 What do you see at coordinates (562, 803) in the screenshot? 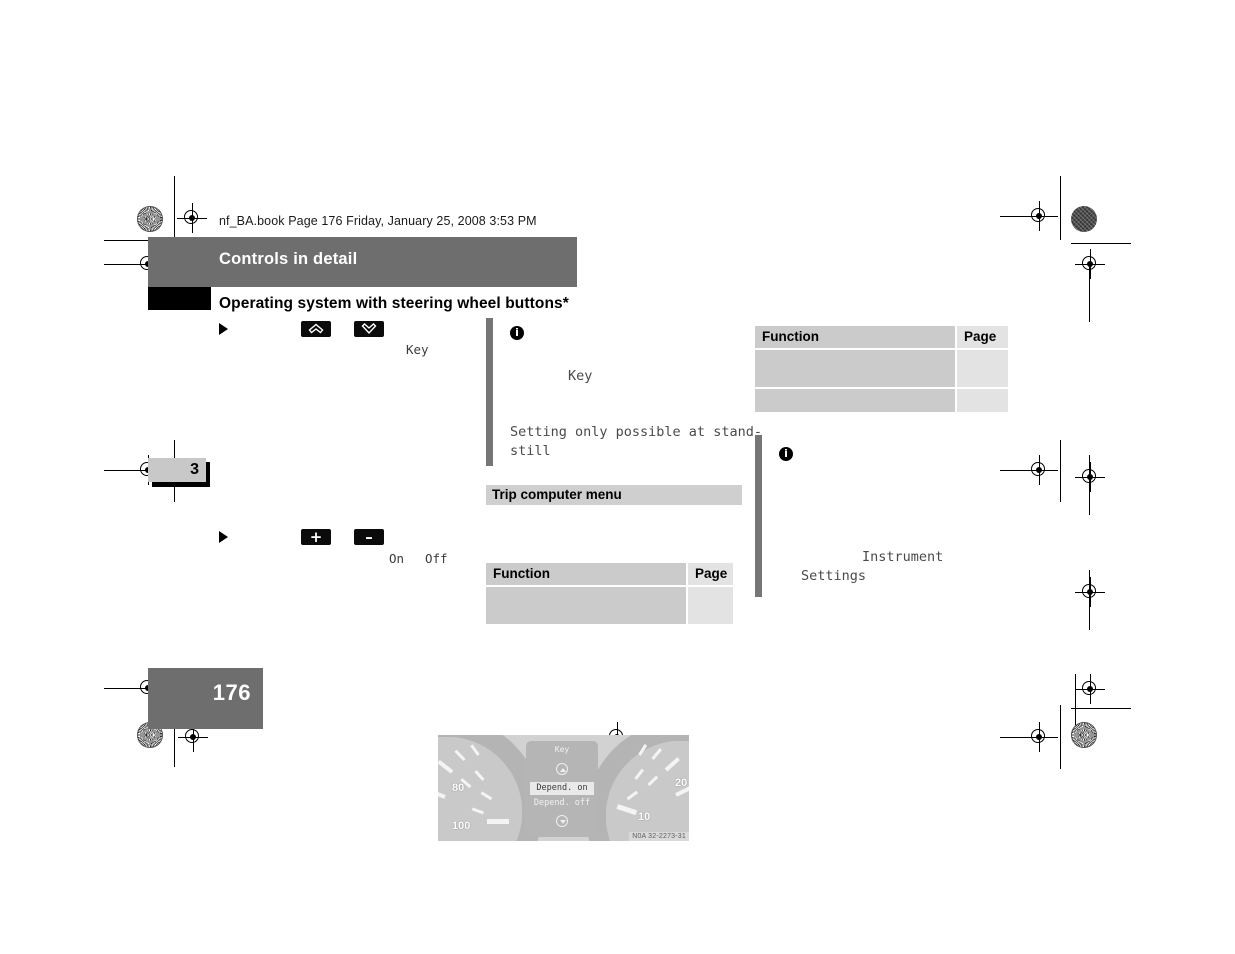
I see `display-option-other: Depend. off` at bounding box center [562, 803].